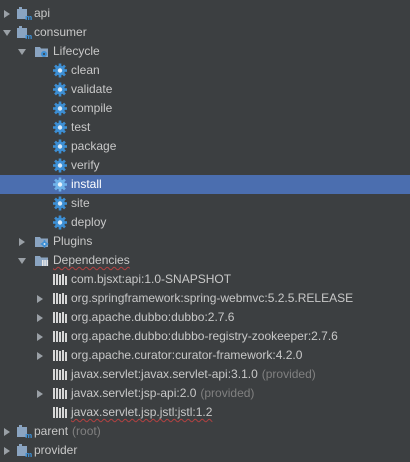 The height and width of the screenshot is (462, 410). What do you see at coordinates (56, 450) in the screenshot?
I see `tree-node-label: provider` at bounding box center [56, 450].